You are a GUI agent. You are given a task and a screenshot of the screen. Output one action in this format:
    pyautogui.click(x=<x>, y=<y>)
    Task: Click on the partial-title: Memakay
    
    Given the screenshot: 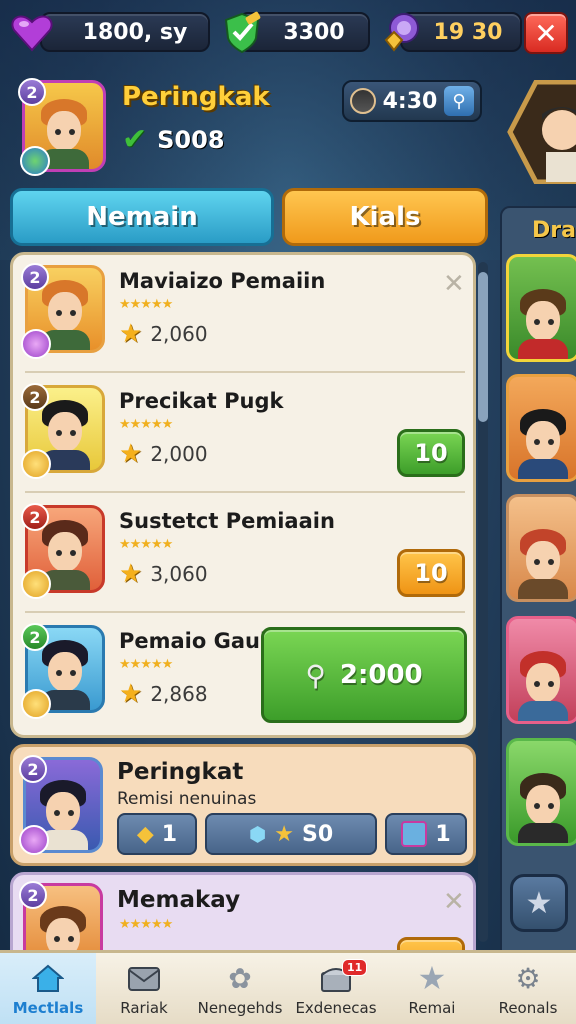 What is the action you would take?
    pyautogui.click(x=179, y=900)
    